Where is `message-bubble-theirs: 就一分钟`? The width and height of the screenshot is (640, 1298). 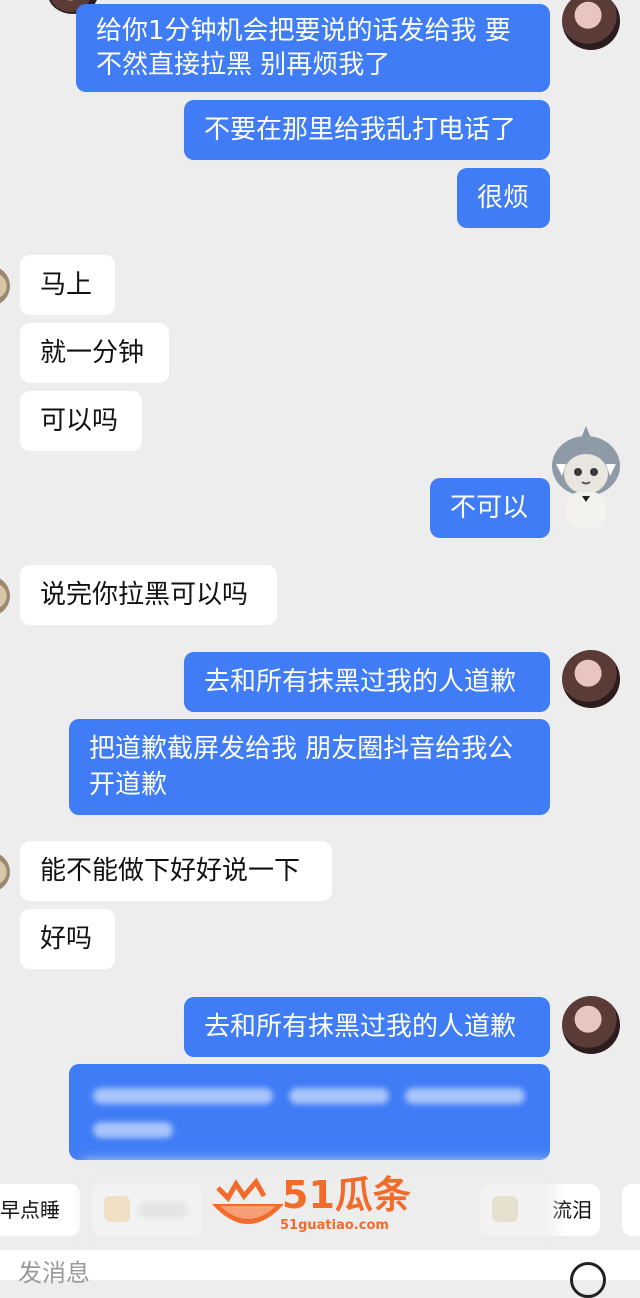
message-bubble-theirs: 就一分钟 is located at coordinates (94, 353).